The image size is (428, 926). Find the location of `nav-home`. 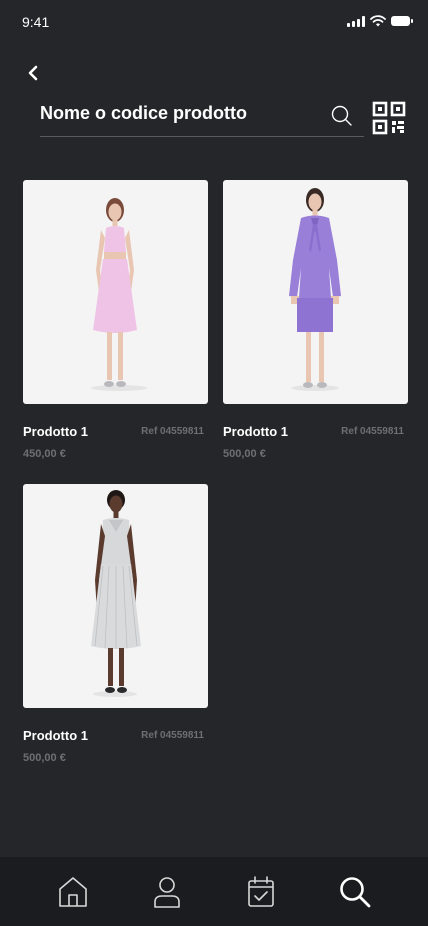

nav-home is located at coordinates (73, 892).